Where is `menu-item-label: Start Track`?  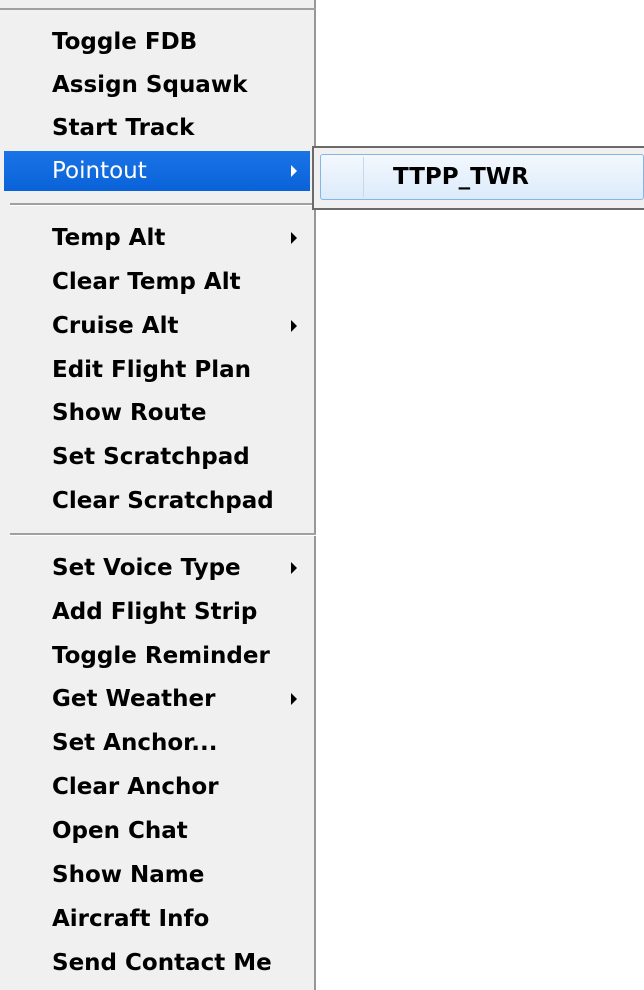 menu-item-label: Start Track is located at coordinates (123, 128).